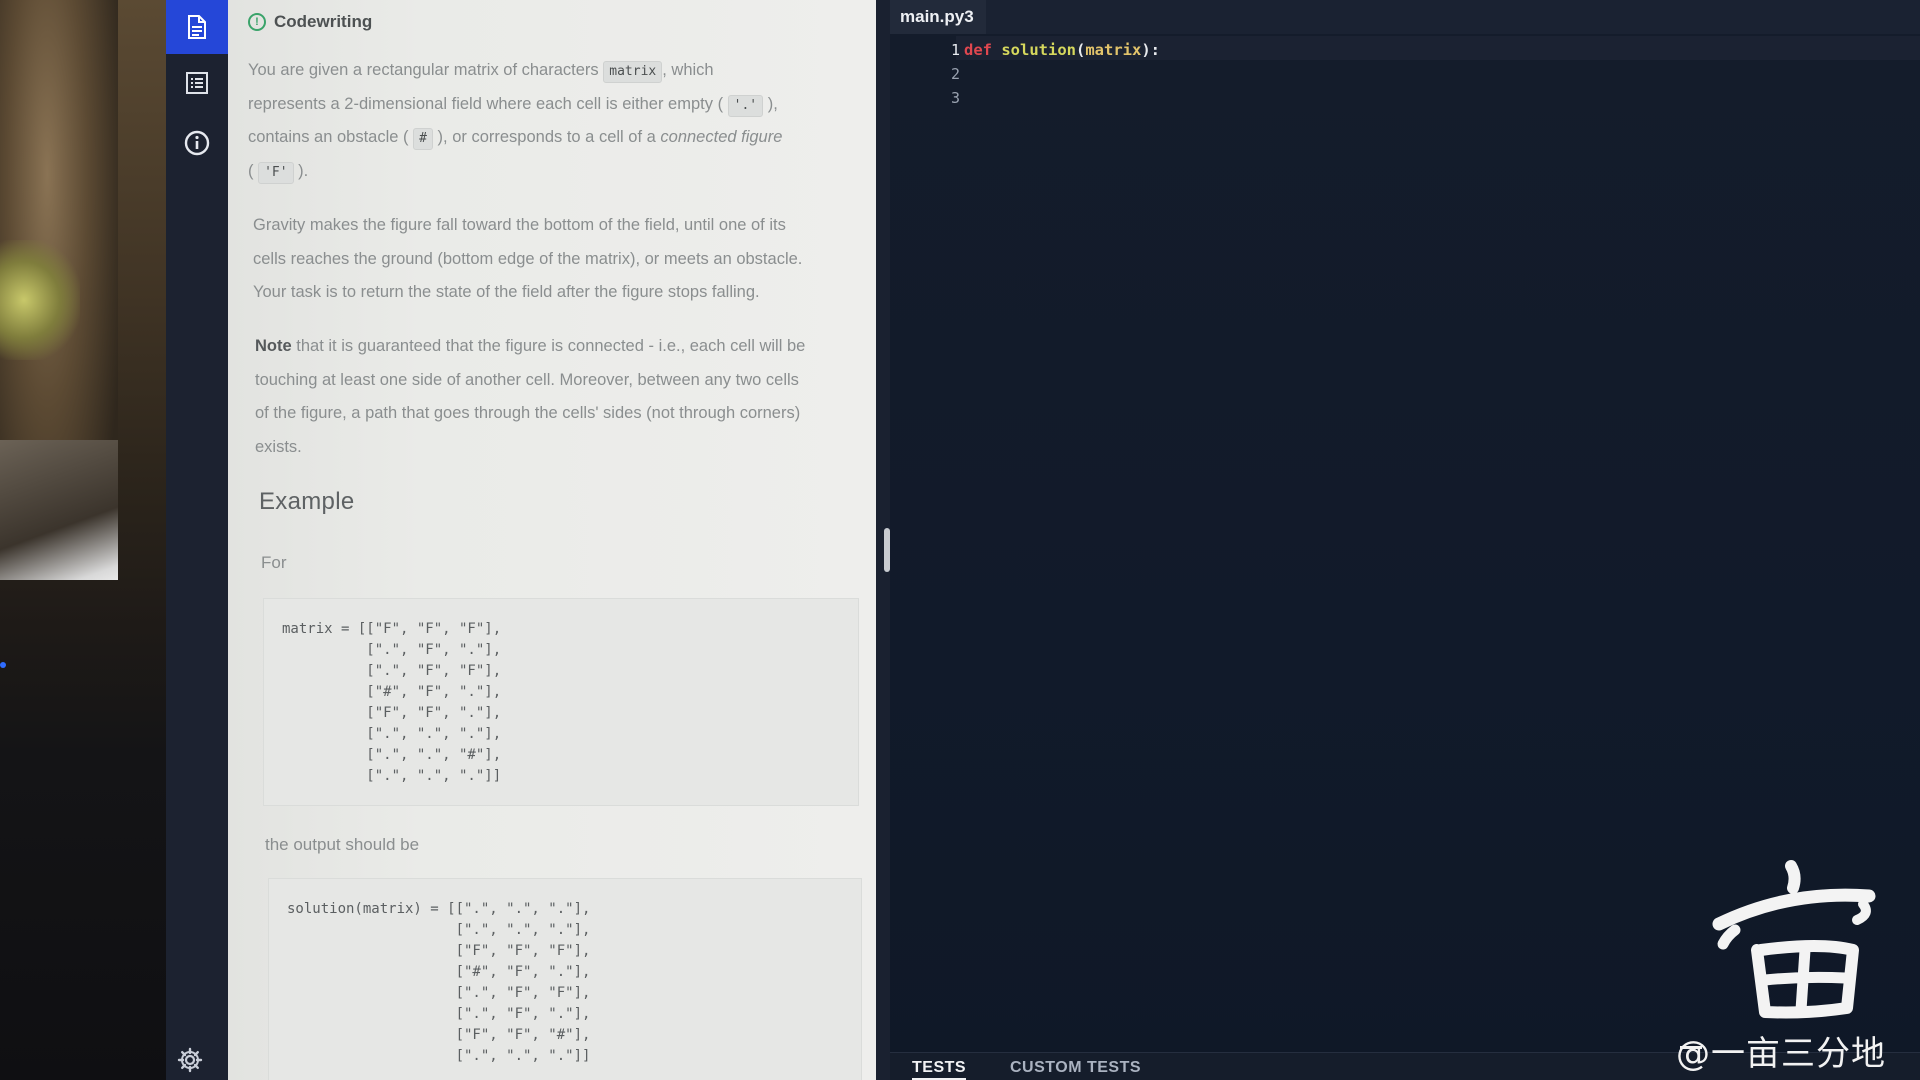 The width and height of the screenshot is (1920, 1080). Describe the element at coordinates (955, 50) in the screenshot. I see `line-number: 1` at that location.